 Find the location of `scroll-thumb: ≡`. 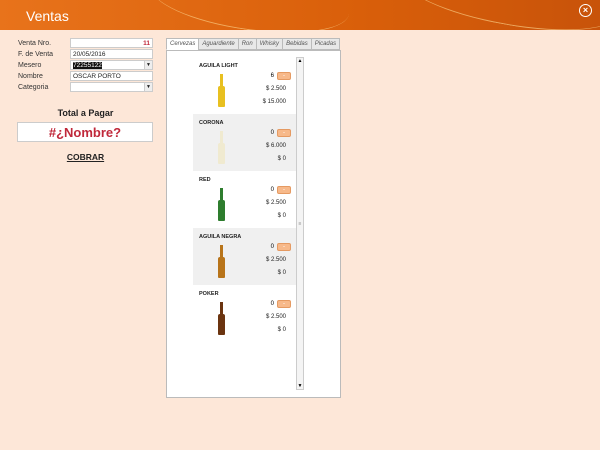

scroll-thumb: ≡ is located at coordinates (300, 224).